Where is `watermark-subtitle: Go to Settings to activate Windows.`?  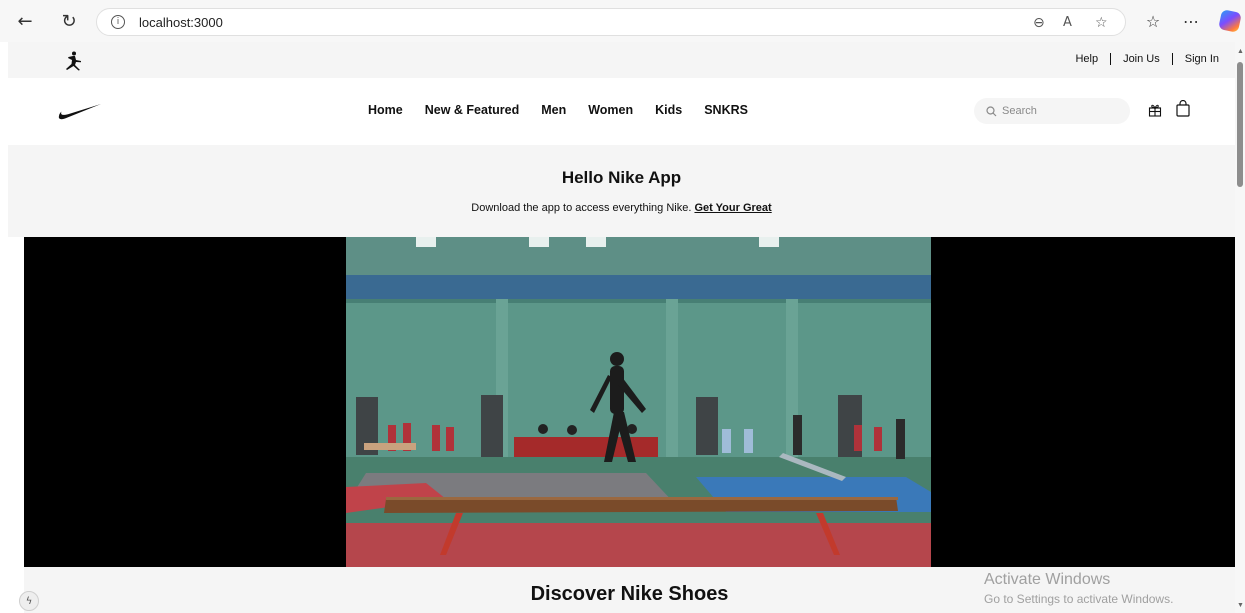 watermark-subtitle: Go to Settings to activate Windows. is located at coordinates (1079, 599).